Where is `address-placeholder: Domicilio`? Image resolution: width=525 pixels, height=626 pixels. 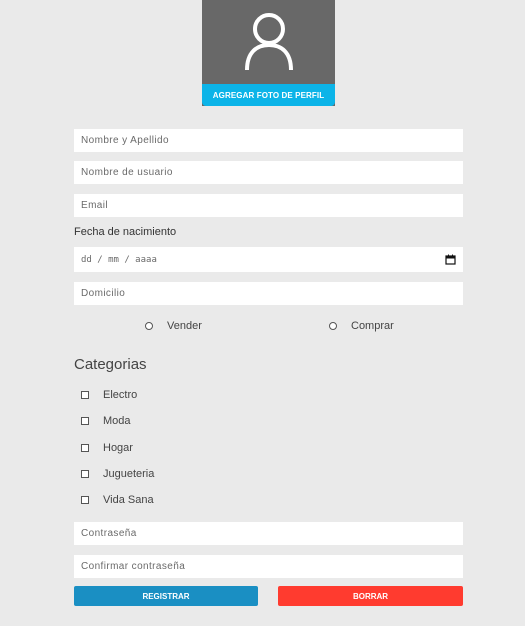
address-placeholder: Domicilio is located at coordinates (103, 293).